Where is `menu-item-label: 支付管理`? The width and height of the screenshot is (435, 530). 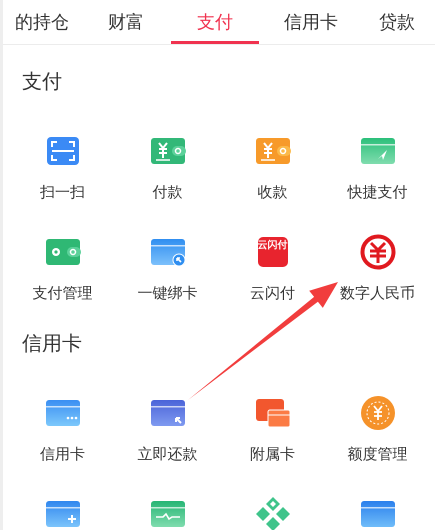
menu-item-label: 支付管理 is located at coordinates (62, 293).